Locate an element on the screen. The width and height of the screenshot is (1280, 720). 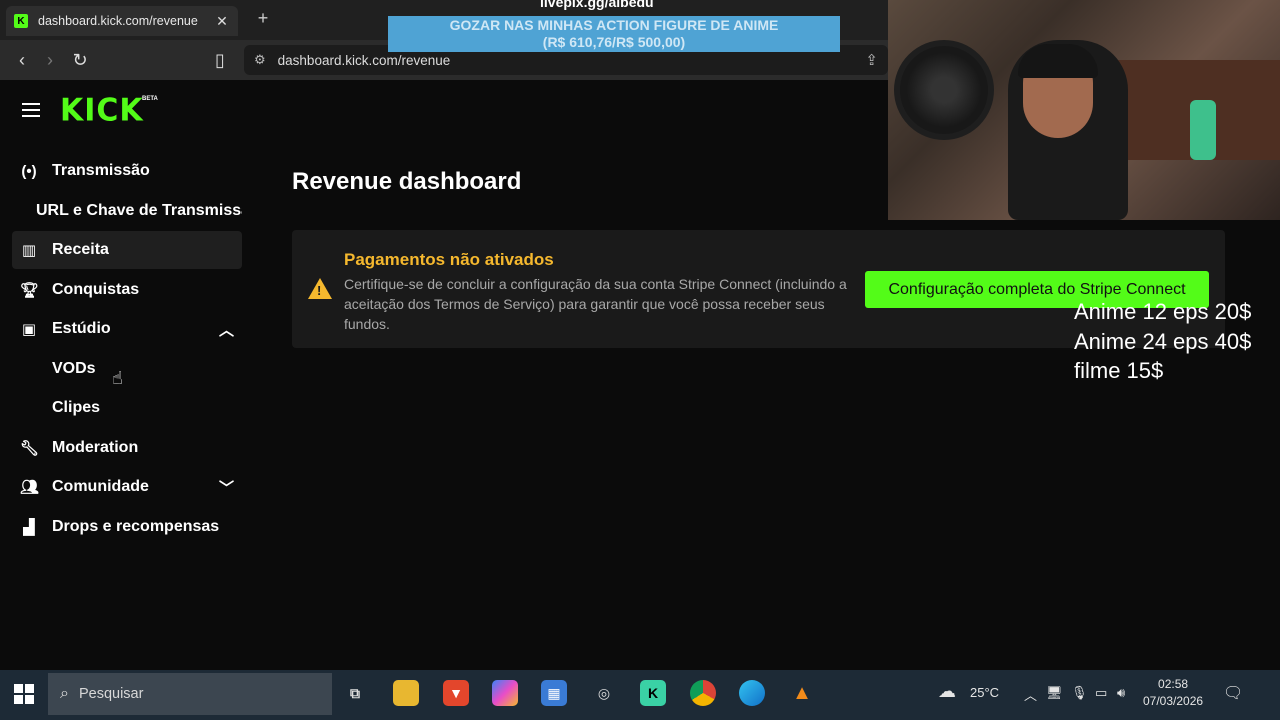
goal-progress: (R$ 610,76/R$ 500,00) is located at coordinates (614, 42).